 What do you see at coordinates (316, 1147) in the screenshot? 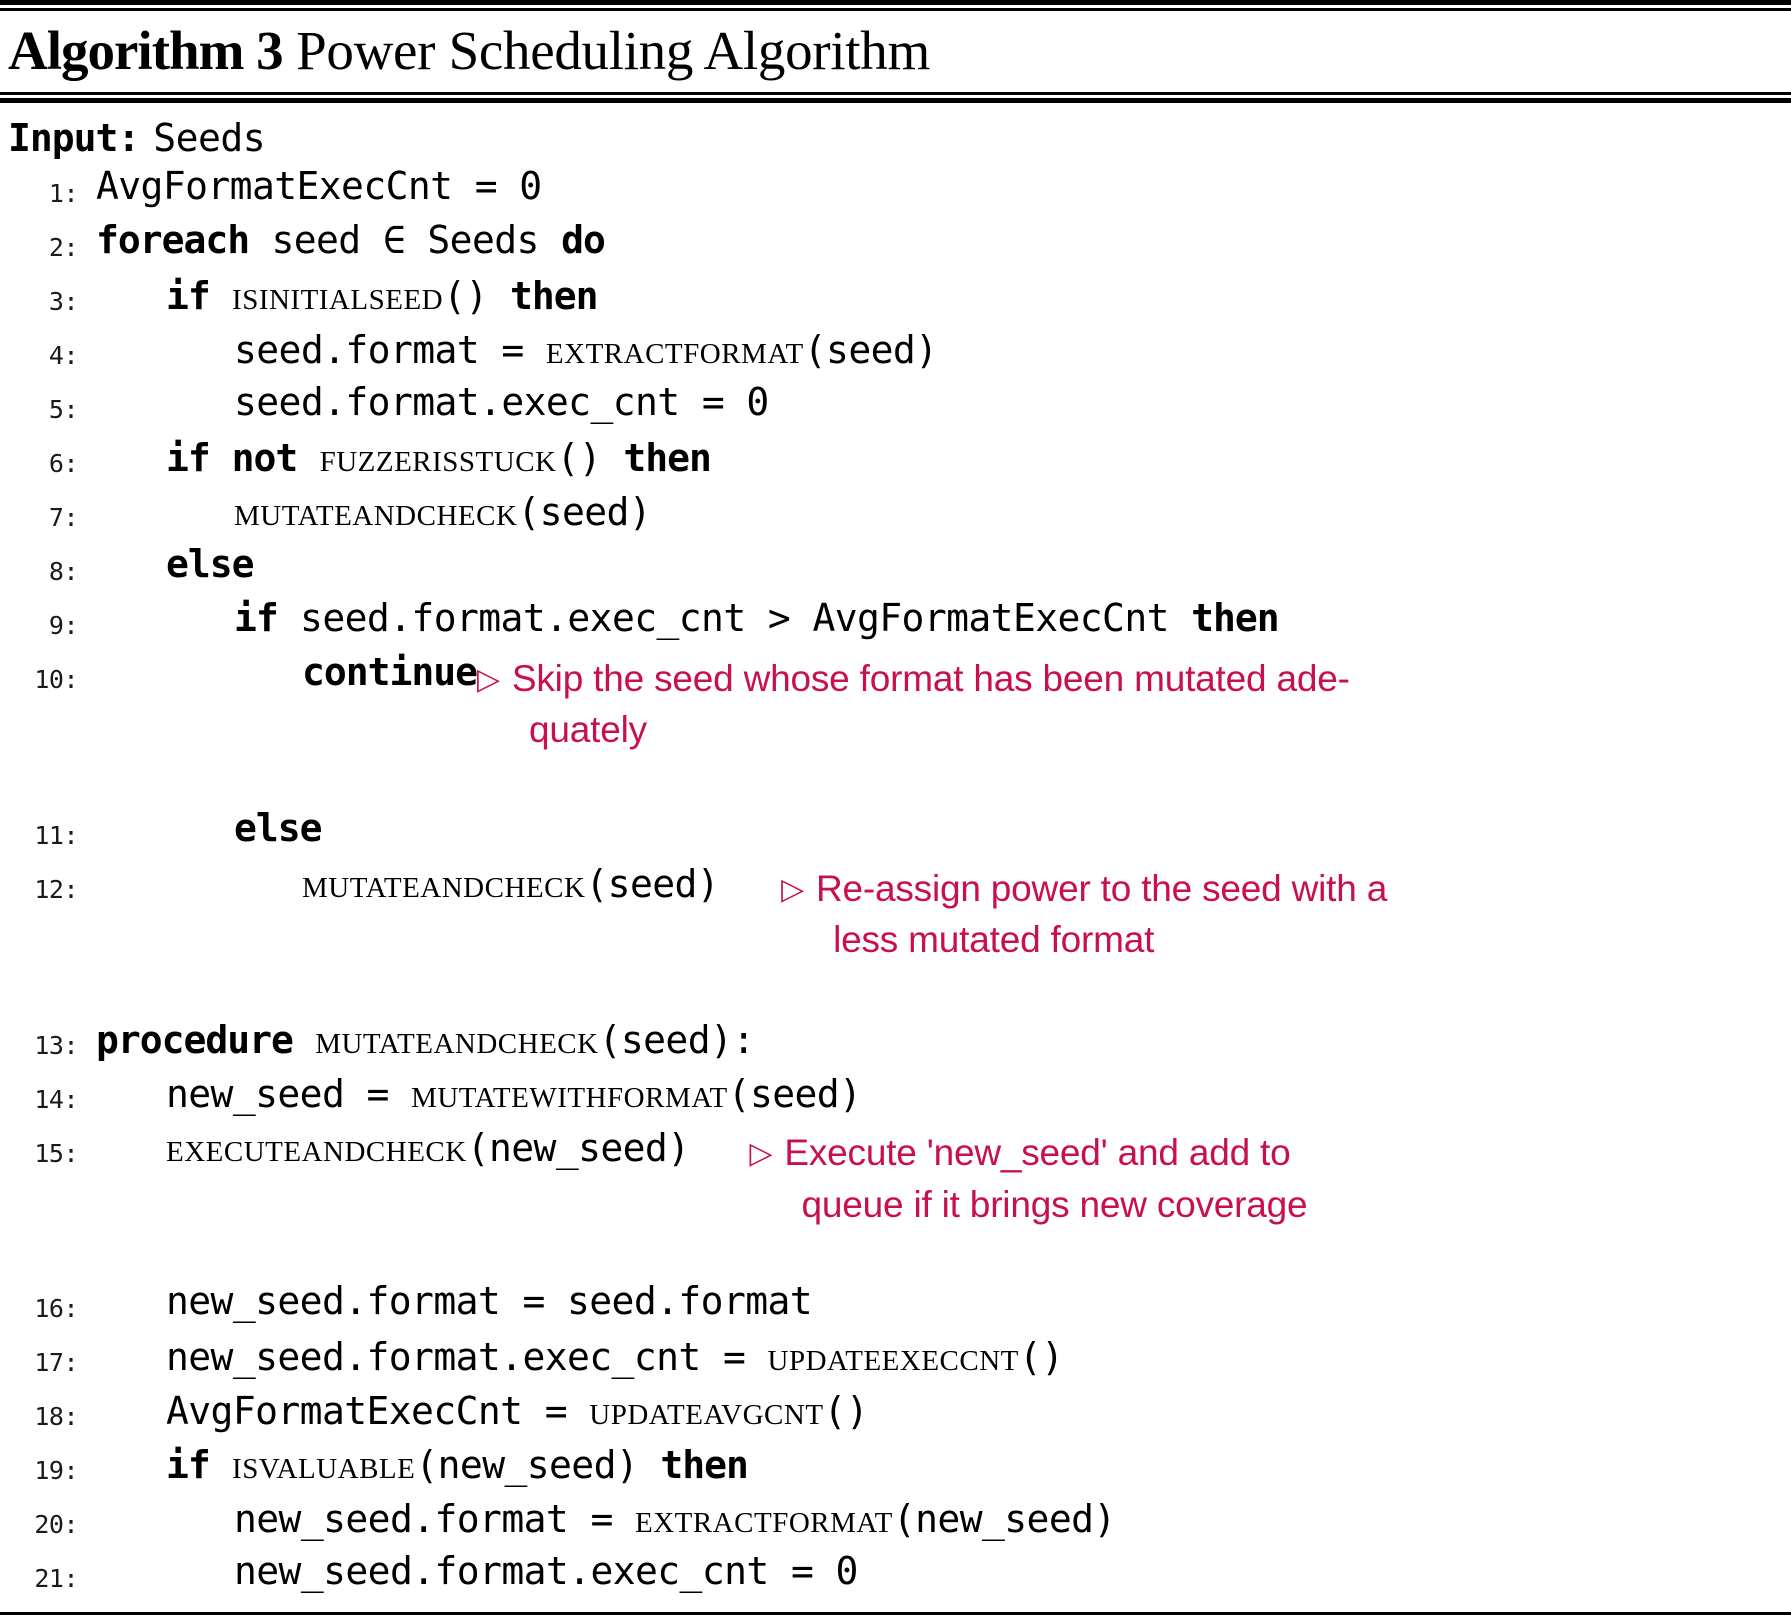
I see `function-name: ExecuteAndCheck` at bounding box center [316, 1147].